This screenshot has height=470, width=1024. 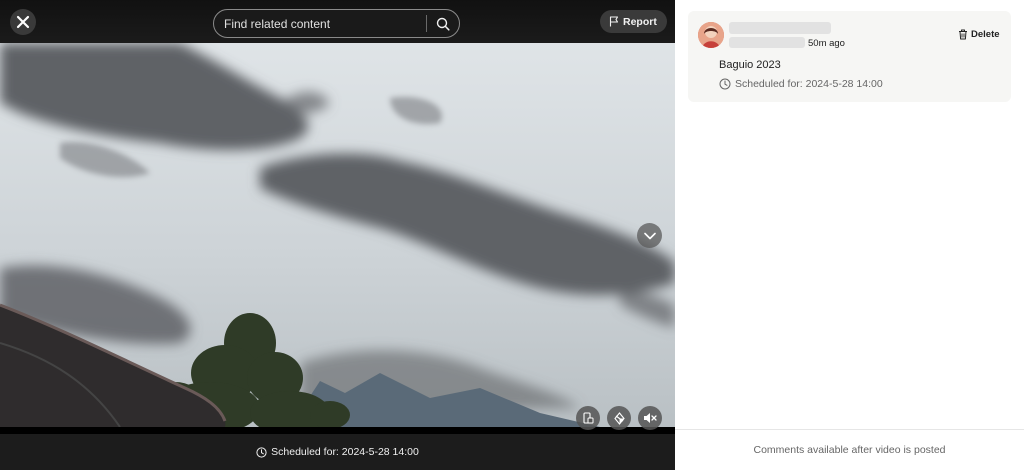 I want to click on search-button, so click(x=443, y=23).